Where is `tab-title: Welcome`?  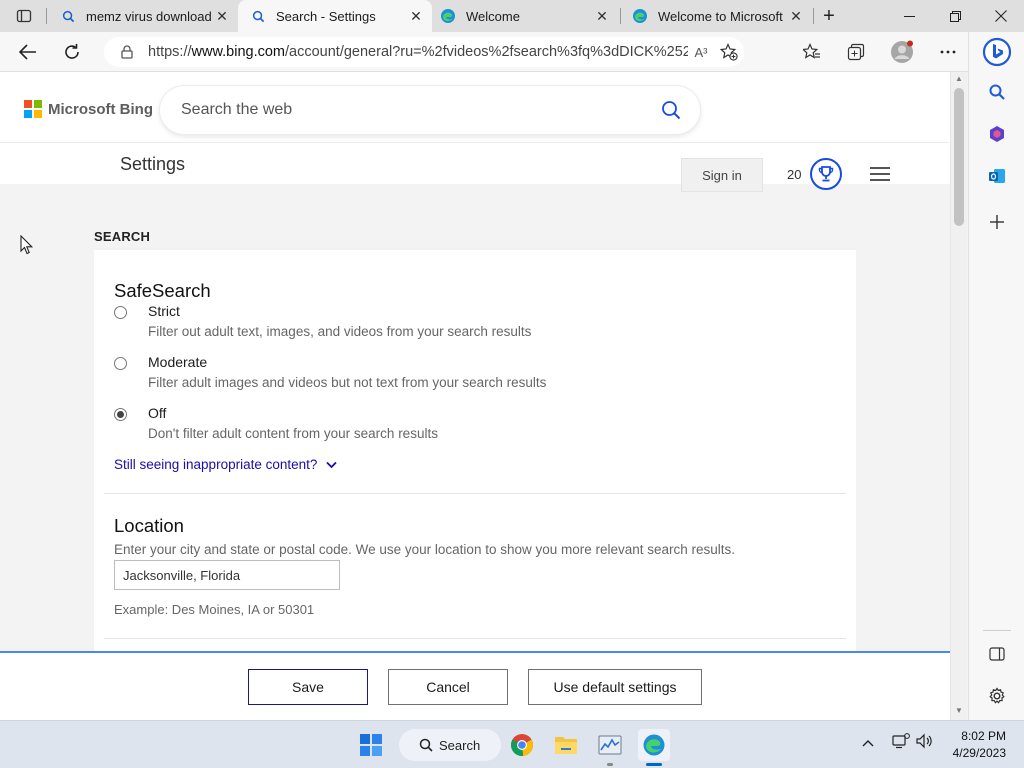 tab-title: Welcome is located at coordinates (493, 16).